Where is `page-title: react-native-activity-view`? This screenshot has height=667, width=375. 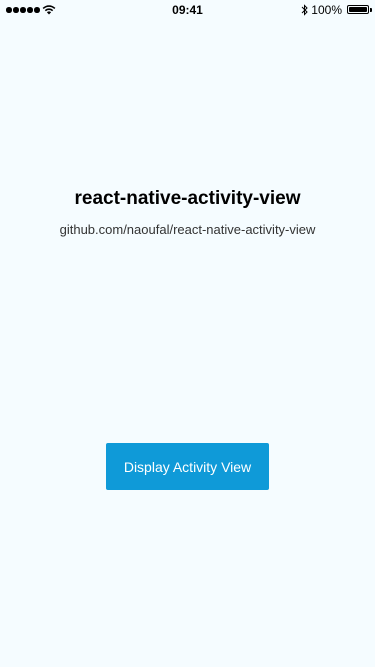
page-title: react-native-activity-view is located at coordinates (187, 198).